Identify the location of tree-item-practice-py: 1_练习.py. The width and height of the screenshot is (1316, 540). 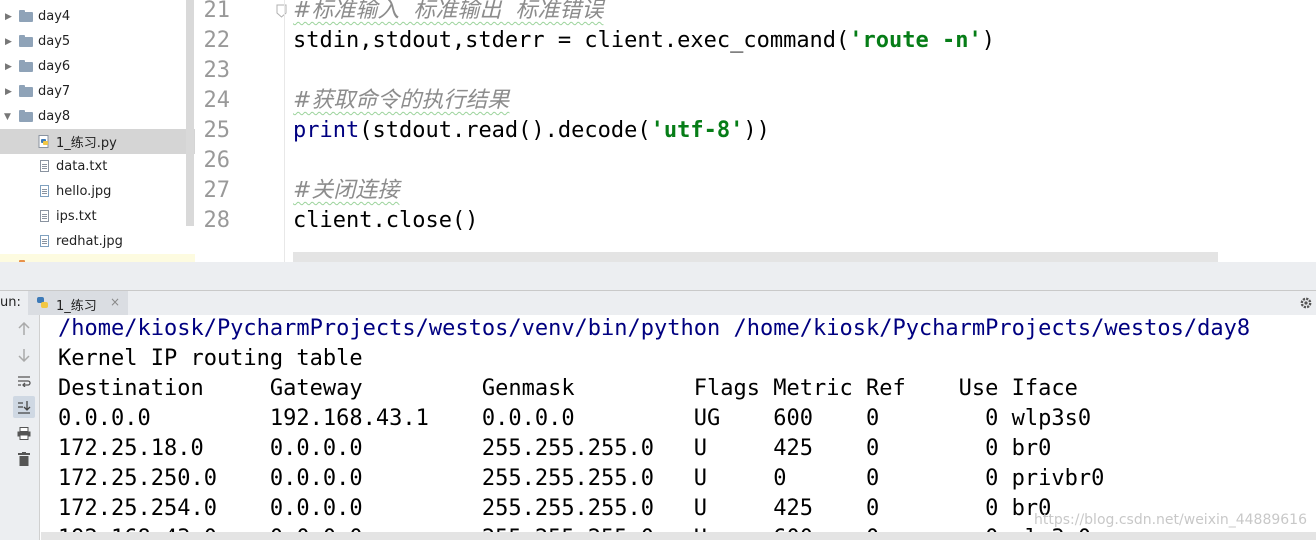
(97, 141).